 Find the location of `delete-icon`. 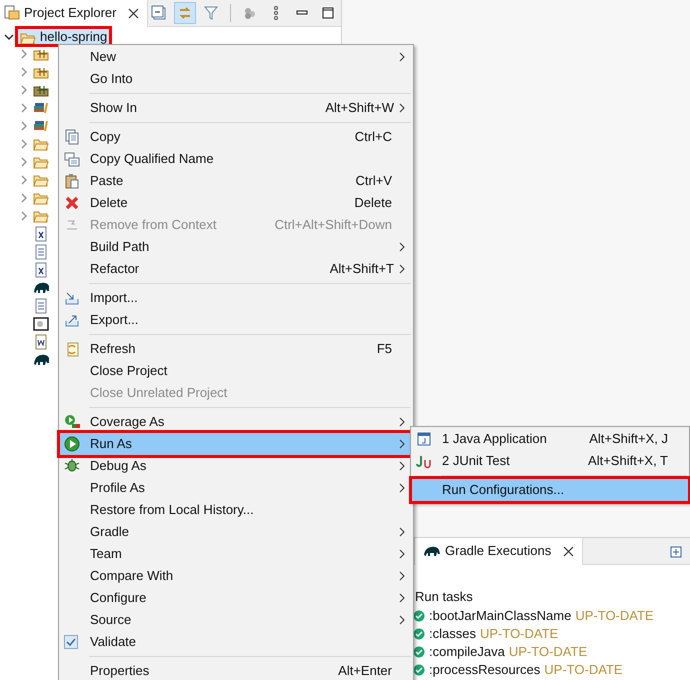

delete-icon is located at coordinates (72, 203).